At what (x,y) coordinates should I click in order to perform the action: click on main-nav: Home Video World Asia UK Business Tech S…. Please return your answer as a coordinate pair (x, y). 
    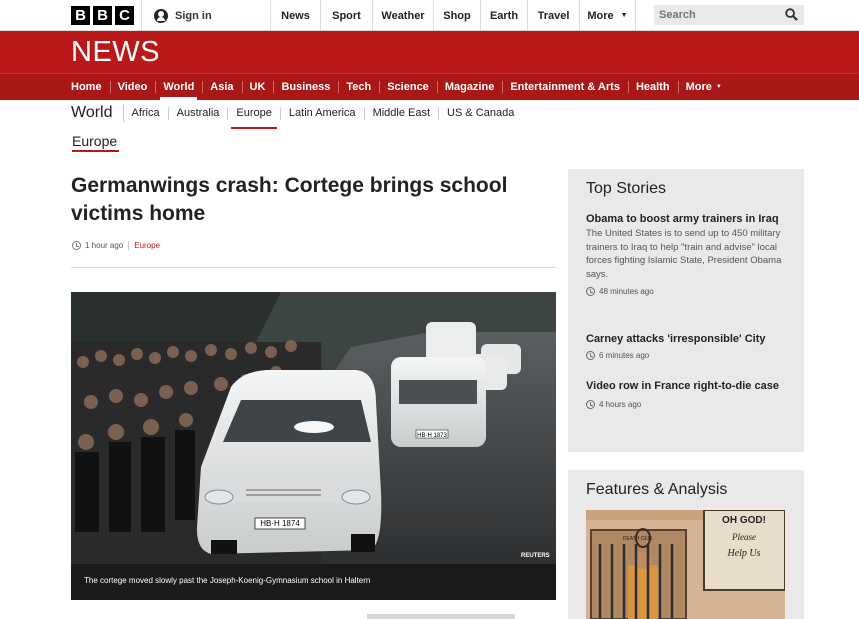
    Looking at the image, I should click on (400, 86).